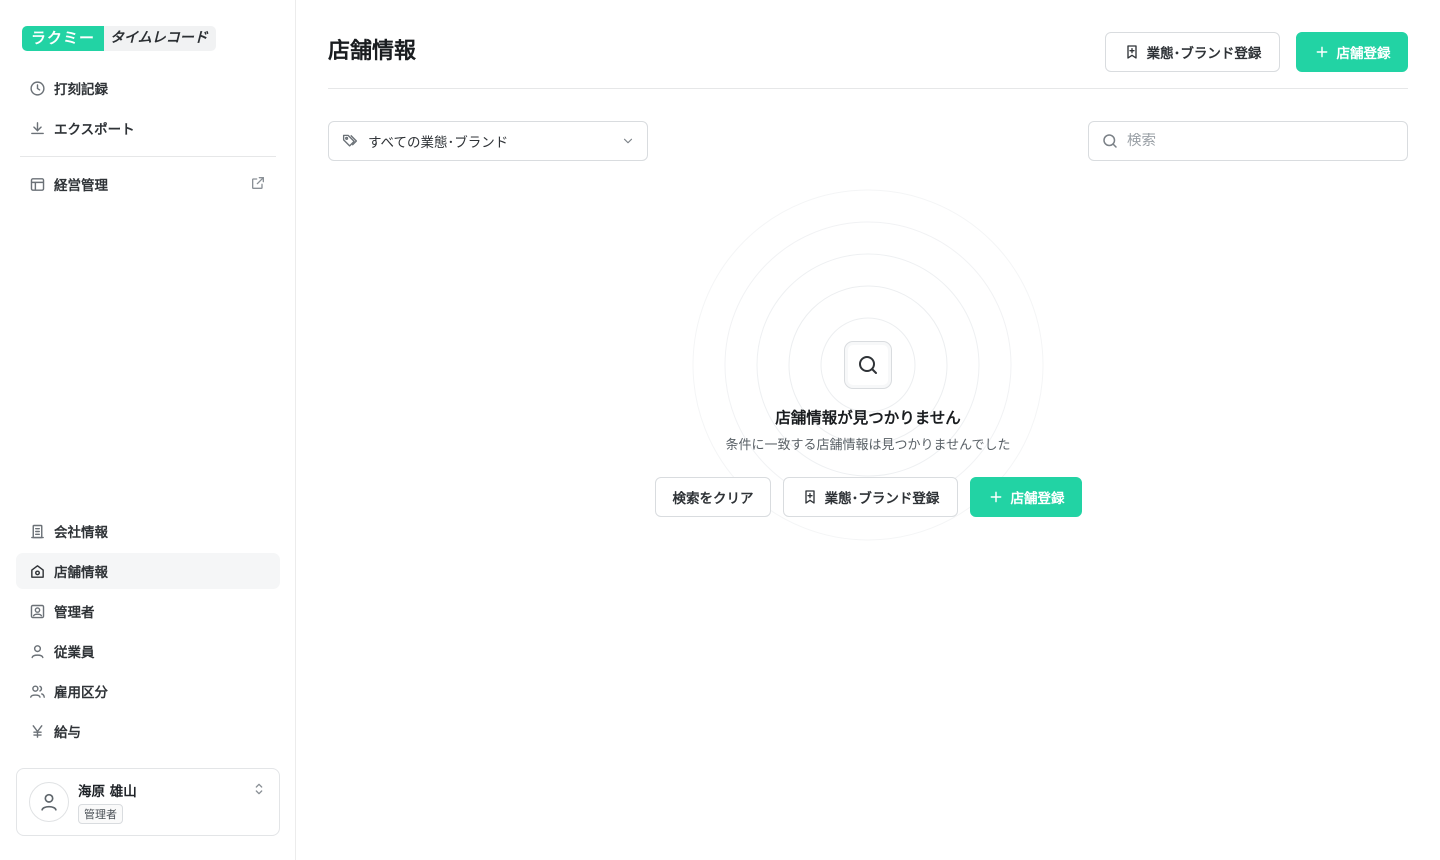 The image size is (1440, 860). What do you see at coordinates (148, 184) in the screenshot?
I see `sidebar-item-management: 経営管理` at bounding box center [148, 184].